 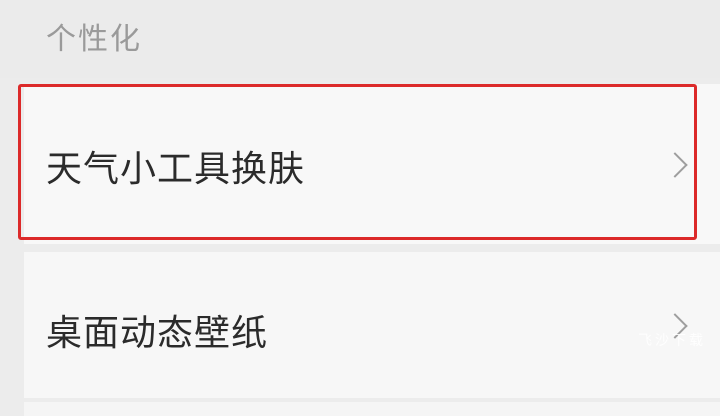 I want to click on list-item-partial, so click(x=372, y=409).